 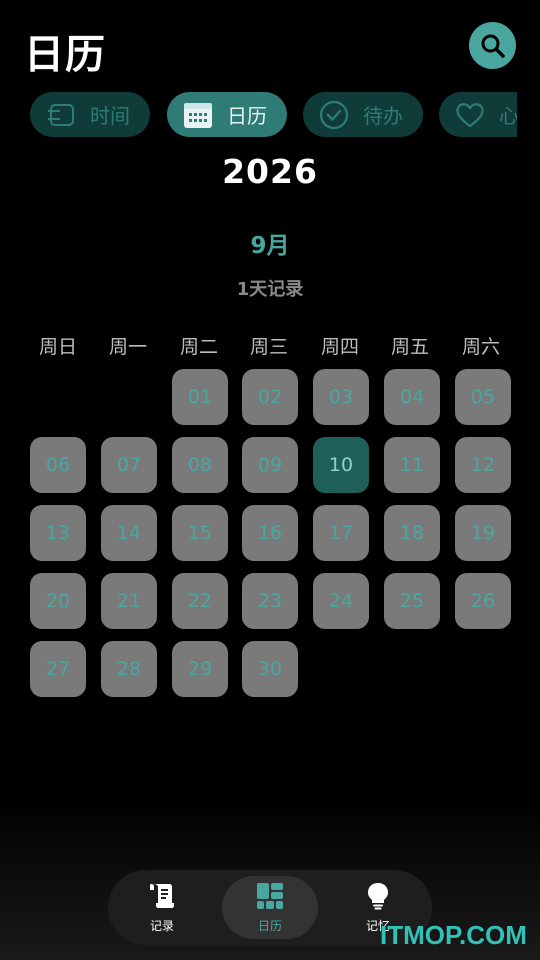 I want to click on calendar-icon, so click(x=198, y=115).